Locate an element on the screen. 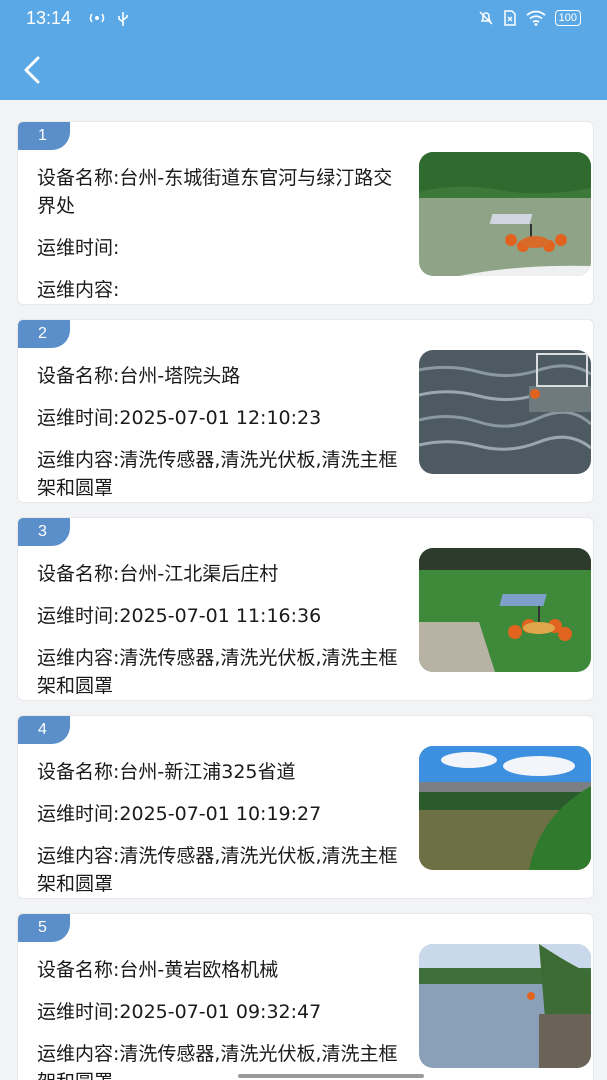 This screenshot has width=607, height=1080. maintenance-time: 运维时间:2025-07-01 12:10:23 is located at coordinates (179, 418).